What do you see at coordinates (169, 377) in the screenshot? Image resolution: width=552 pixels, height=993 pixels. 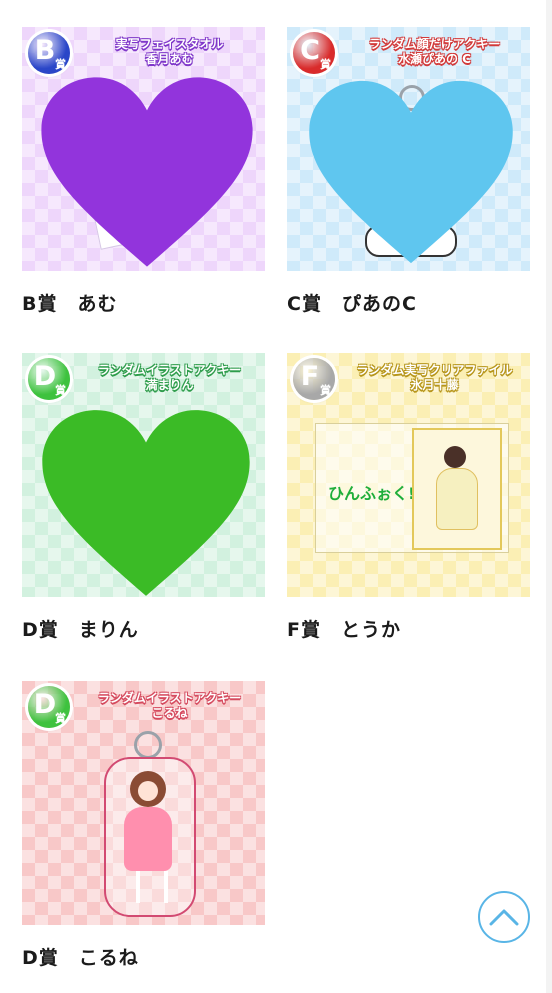 I see `prize-title: ランダムイラストアクキー 満まりん` at bounding box center [169, 377].